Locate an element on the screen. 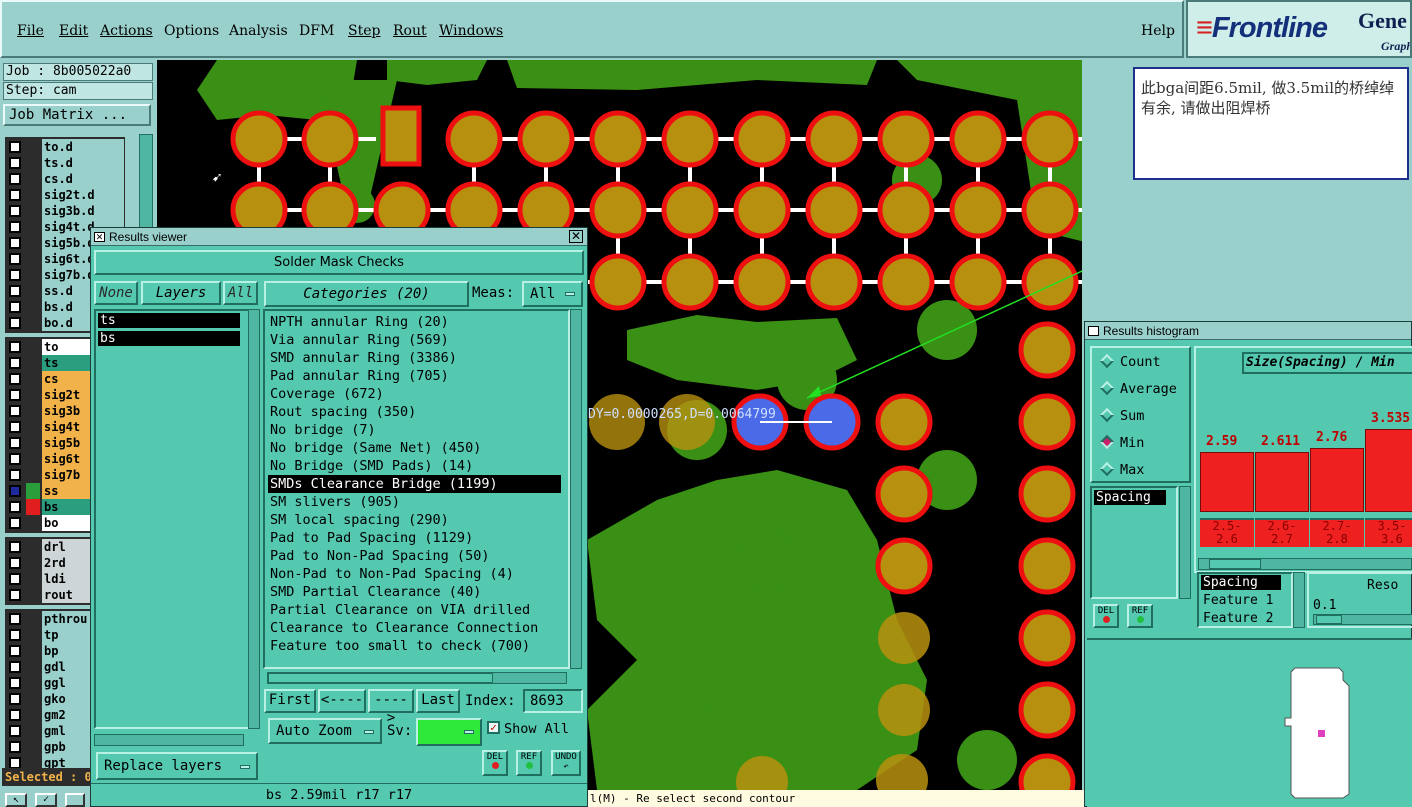  del-button: DEL is located at coordinates (495, 763).